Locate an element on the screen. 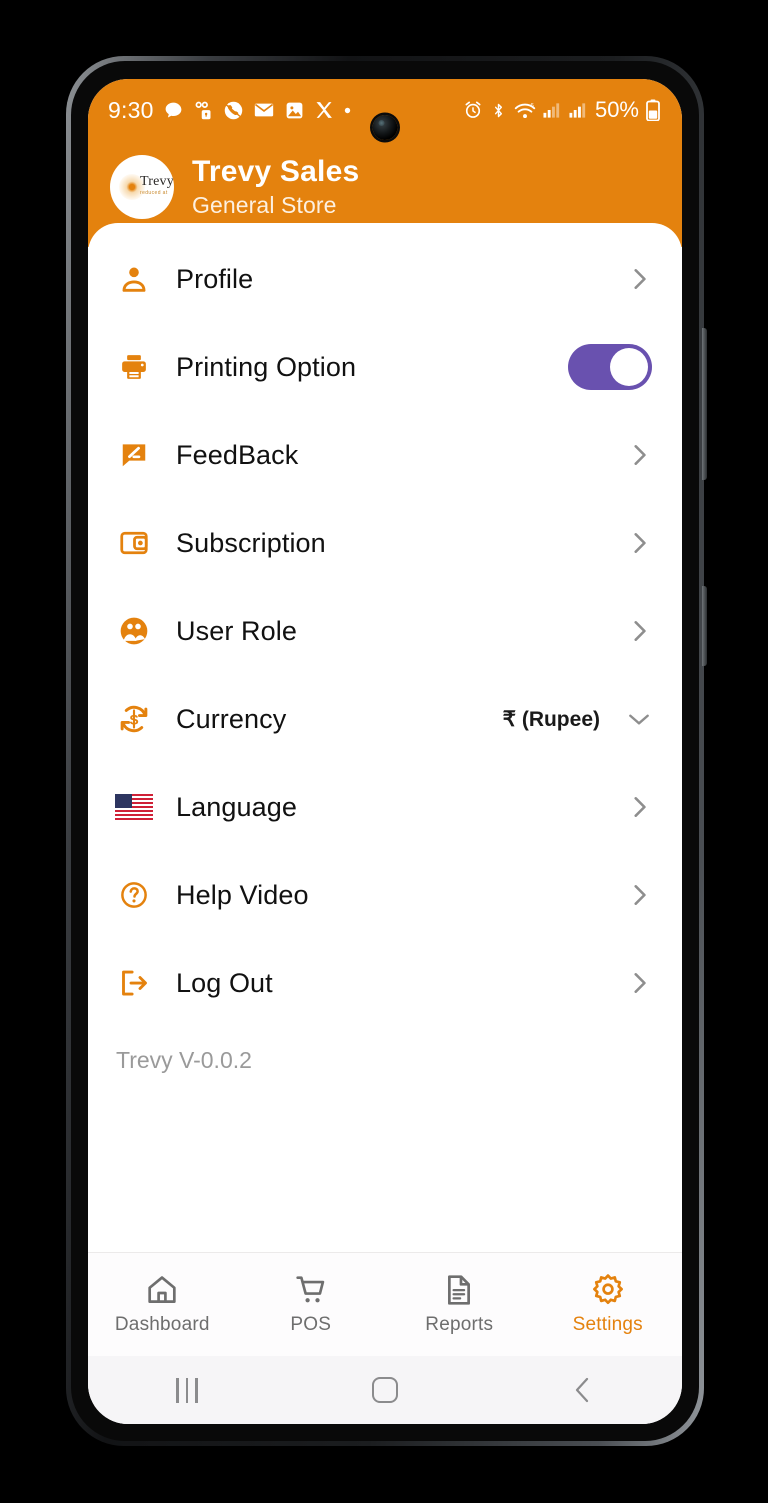 This screenshot has width=768, height=1503. nav-item-reports: Reports is located at coordinates (459, 1304).